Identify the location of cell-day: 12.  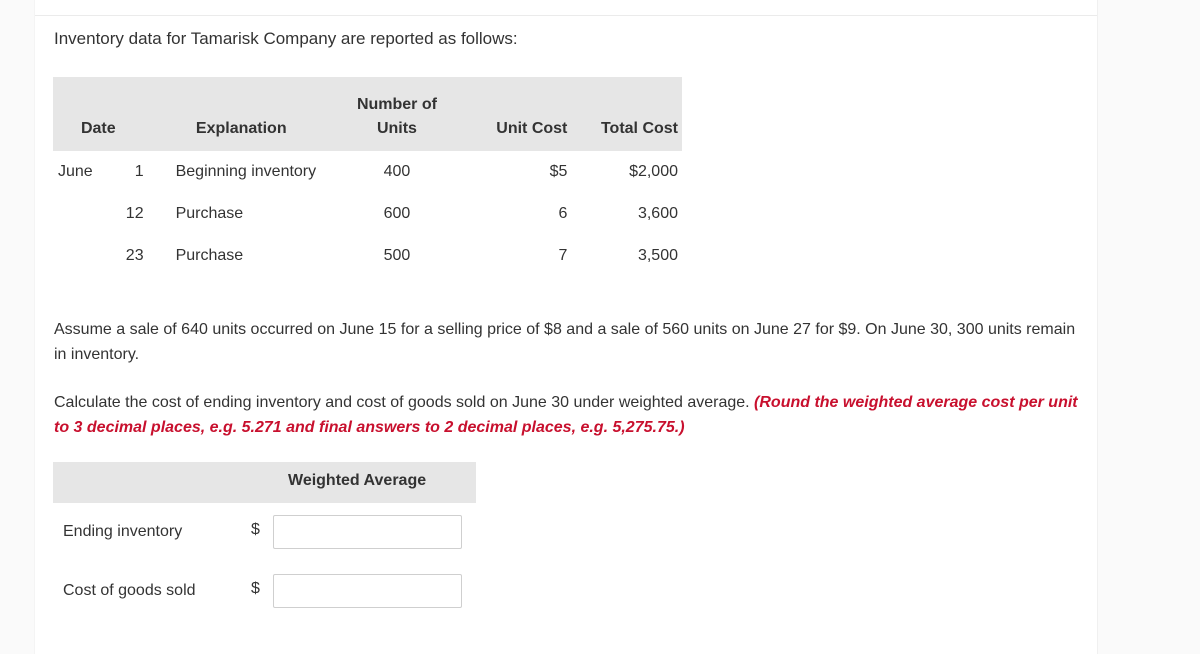
(134, 213).